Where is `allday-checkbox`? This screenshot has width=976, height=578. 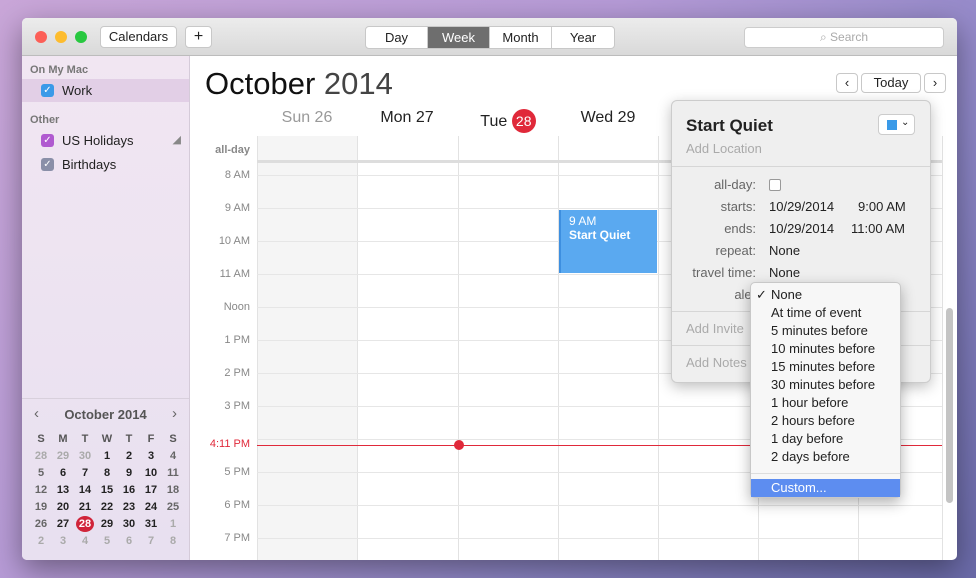
allday-checkbox is located at coordinates (775, 185).